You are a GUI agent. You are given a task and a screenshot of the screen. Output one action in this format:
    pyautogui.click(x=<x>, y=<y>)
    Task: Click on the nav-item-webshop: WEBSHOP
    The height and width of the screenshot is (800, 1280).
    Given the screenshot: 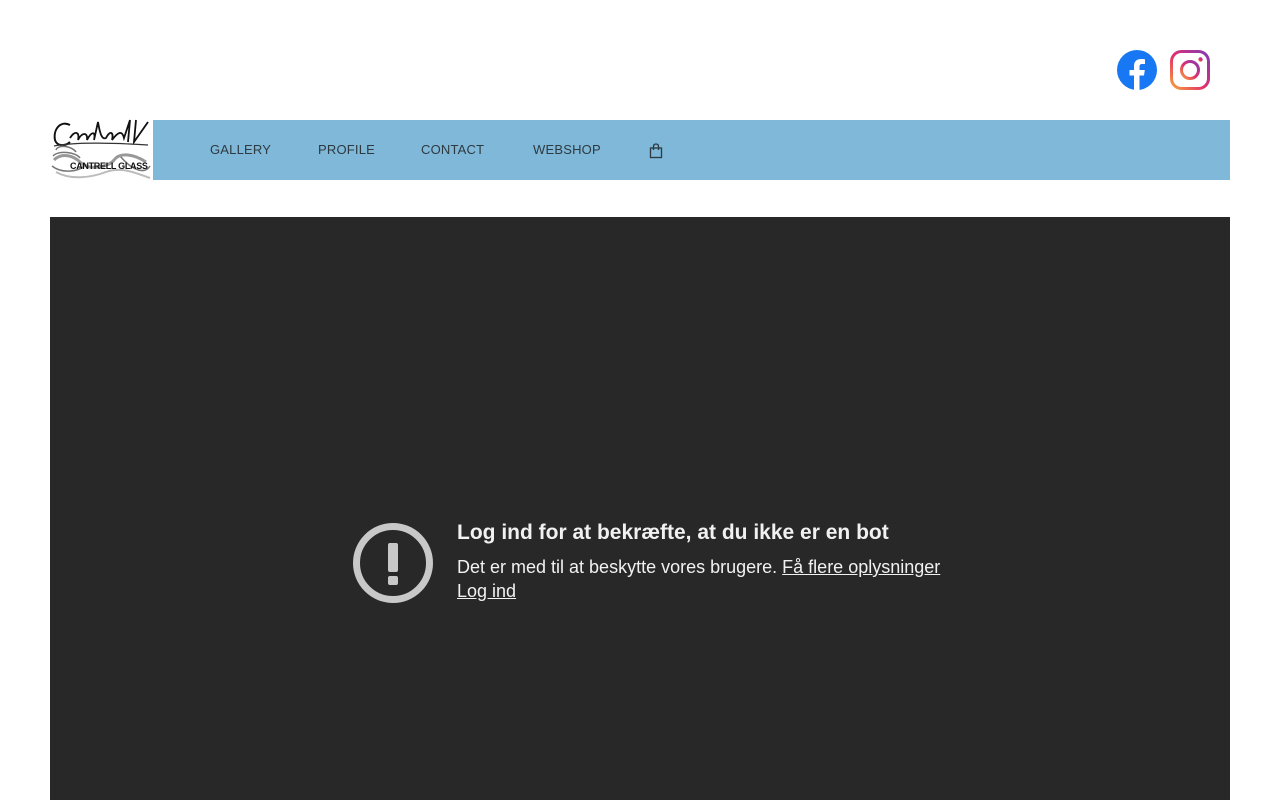 What is the action you would take?
    pyautogui.click(x=567, y=150)
    